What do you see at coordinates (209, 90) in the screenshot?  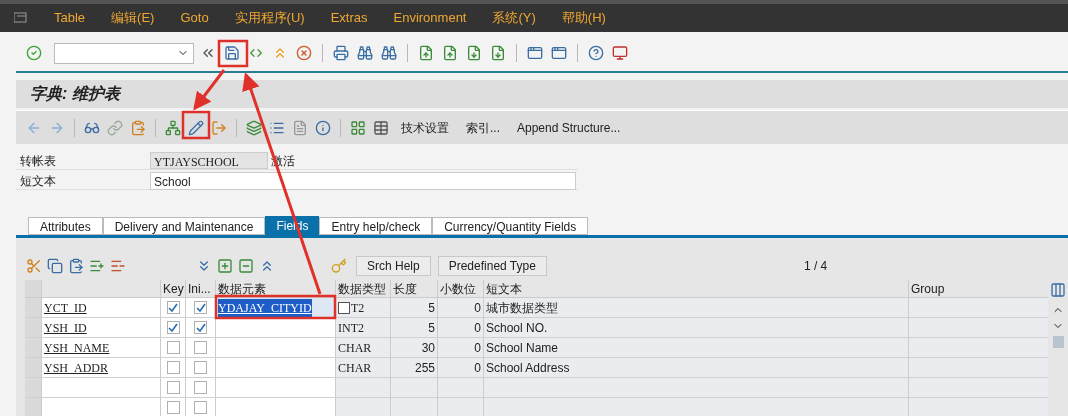 I see `annotation-arrow` at bounding box center [209, 90].